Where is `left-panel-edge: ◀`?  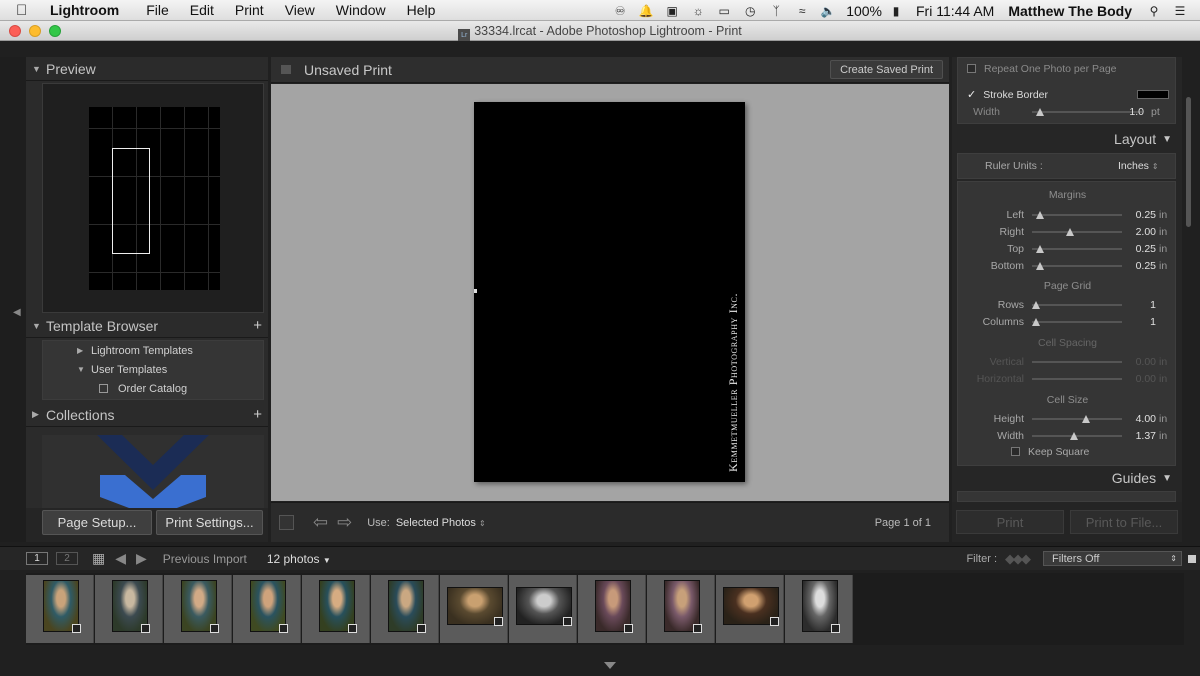 left-panel-edge: ◀ is located at coordinates (13, 299).